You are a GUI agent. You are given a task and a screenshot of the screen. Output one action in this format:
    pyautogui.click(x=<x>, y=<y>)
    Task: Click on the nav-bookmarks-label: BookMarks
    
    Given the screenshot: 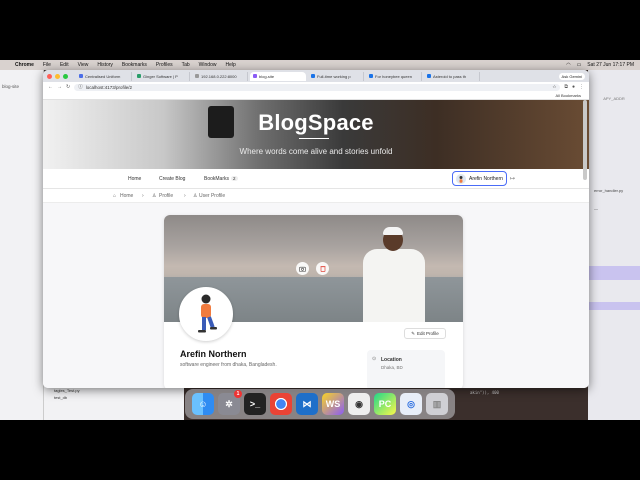 What is the action you would take?
    pyautogui.click(x=217, y=179)
    